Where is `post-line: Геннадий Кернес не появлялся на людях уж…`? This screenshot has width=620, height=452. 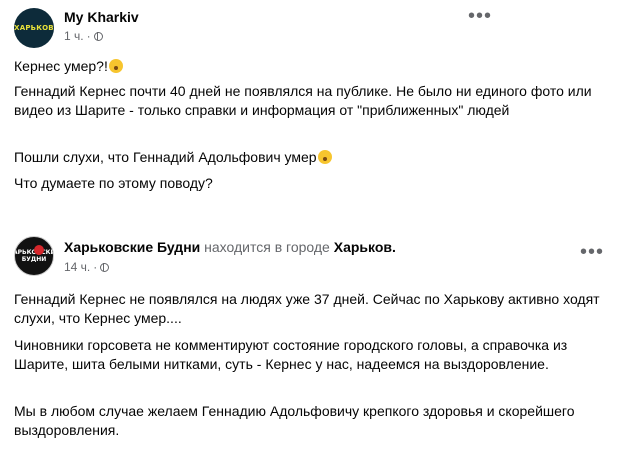 post-line: Геннадий Кернес не появлялся на людях уж… is located at coordinates (307, 308).